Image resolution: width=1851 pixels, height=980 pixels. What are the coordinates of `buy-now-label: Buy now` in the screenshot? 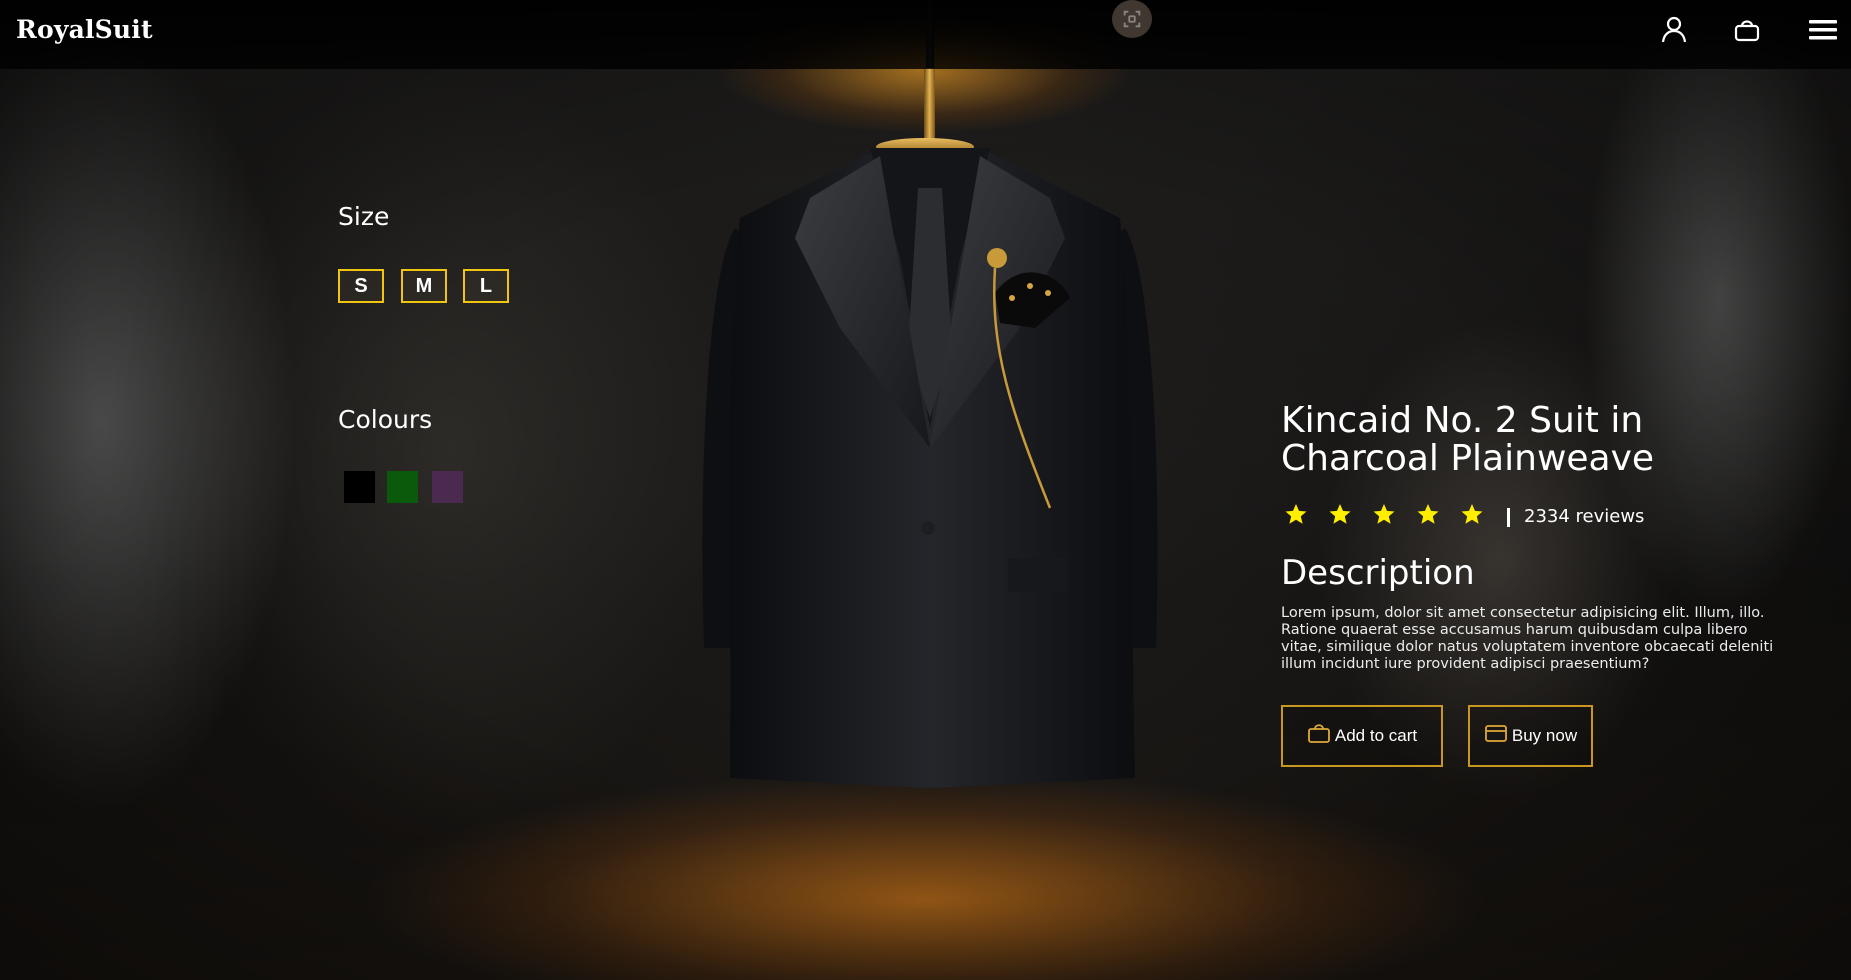 It's located at (1544, 735).